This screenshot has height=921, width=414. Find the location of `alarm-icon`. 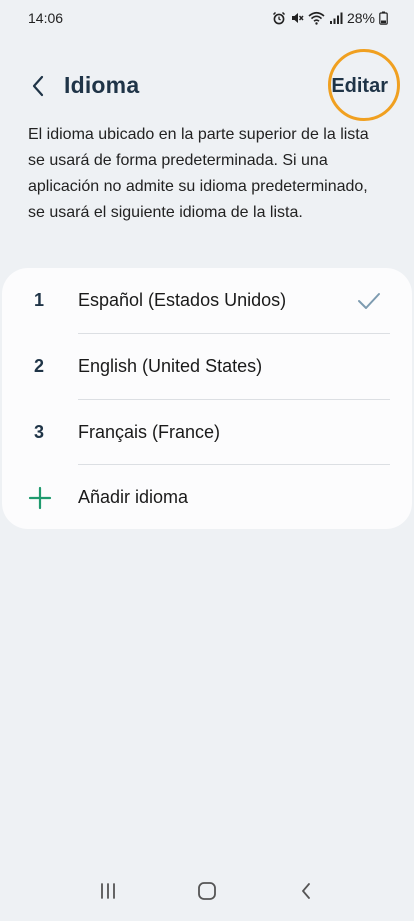

alarm-icon is located at coordinates (278, 18).